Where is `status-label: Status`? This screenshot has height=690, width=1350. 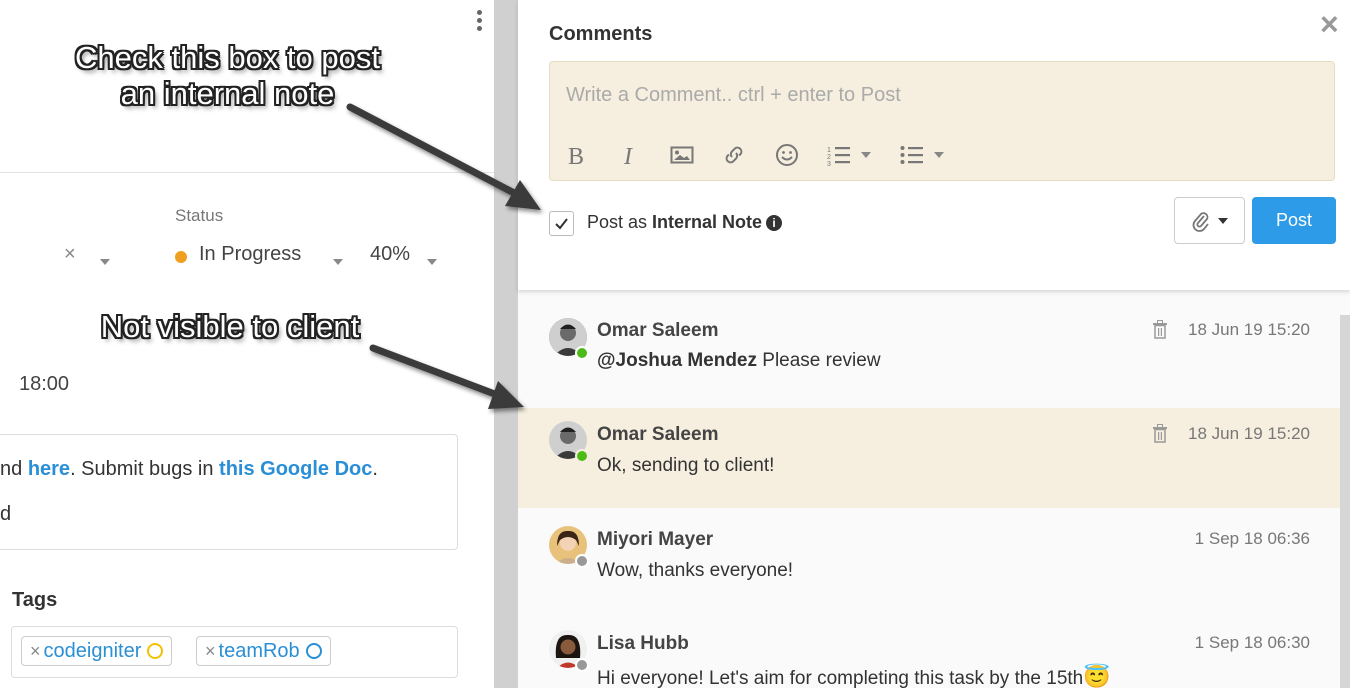 status-label: Status is located at coordinates (199, 215).